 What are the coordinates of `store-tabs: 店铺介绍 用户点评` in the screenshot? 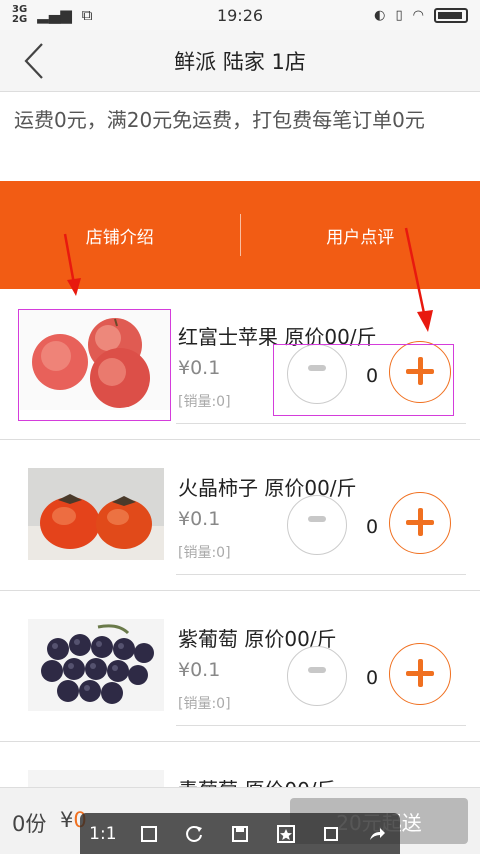 It's located at (240, 235).